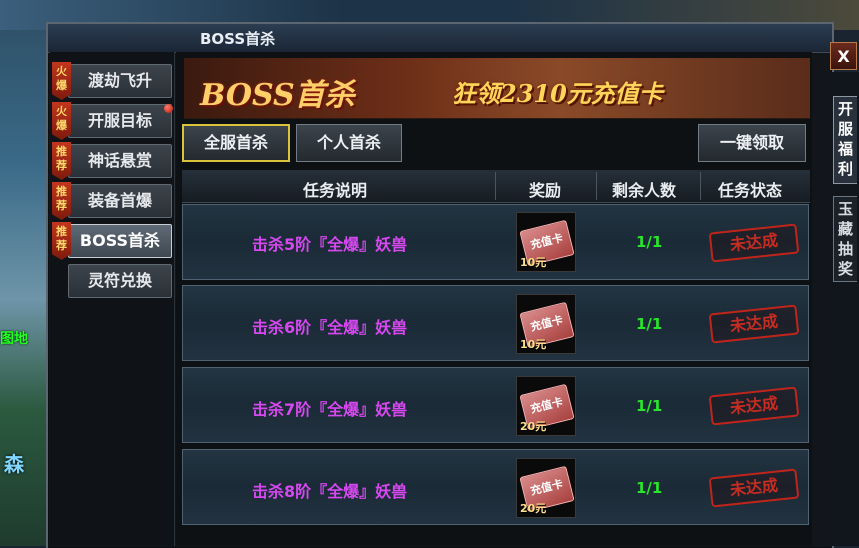 Image resolution: width=859 pixels, height=548 pixels. What do you see at coordinates (277, 95) in the screenshot?
I see `banner-title: BOSS首杀` at bounding box center [277, 95].